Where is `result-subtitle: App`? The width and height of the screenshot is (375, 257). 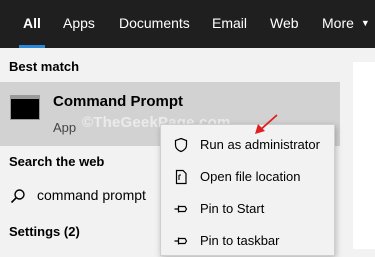 result-subtitle: App is located at coordinates (65, 127).